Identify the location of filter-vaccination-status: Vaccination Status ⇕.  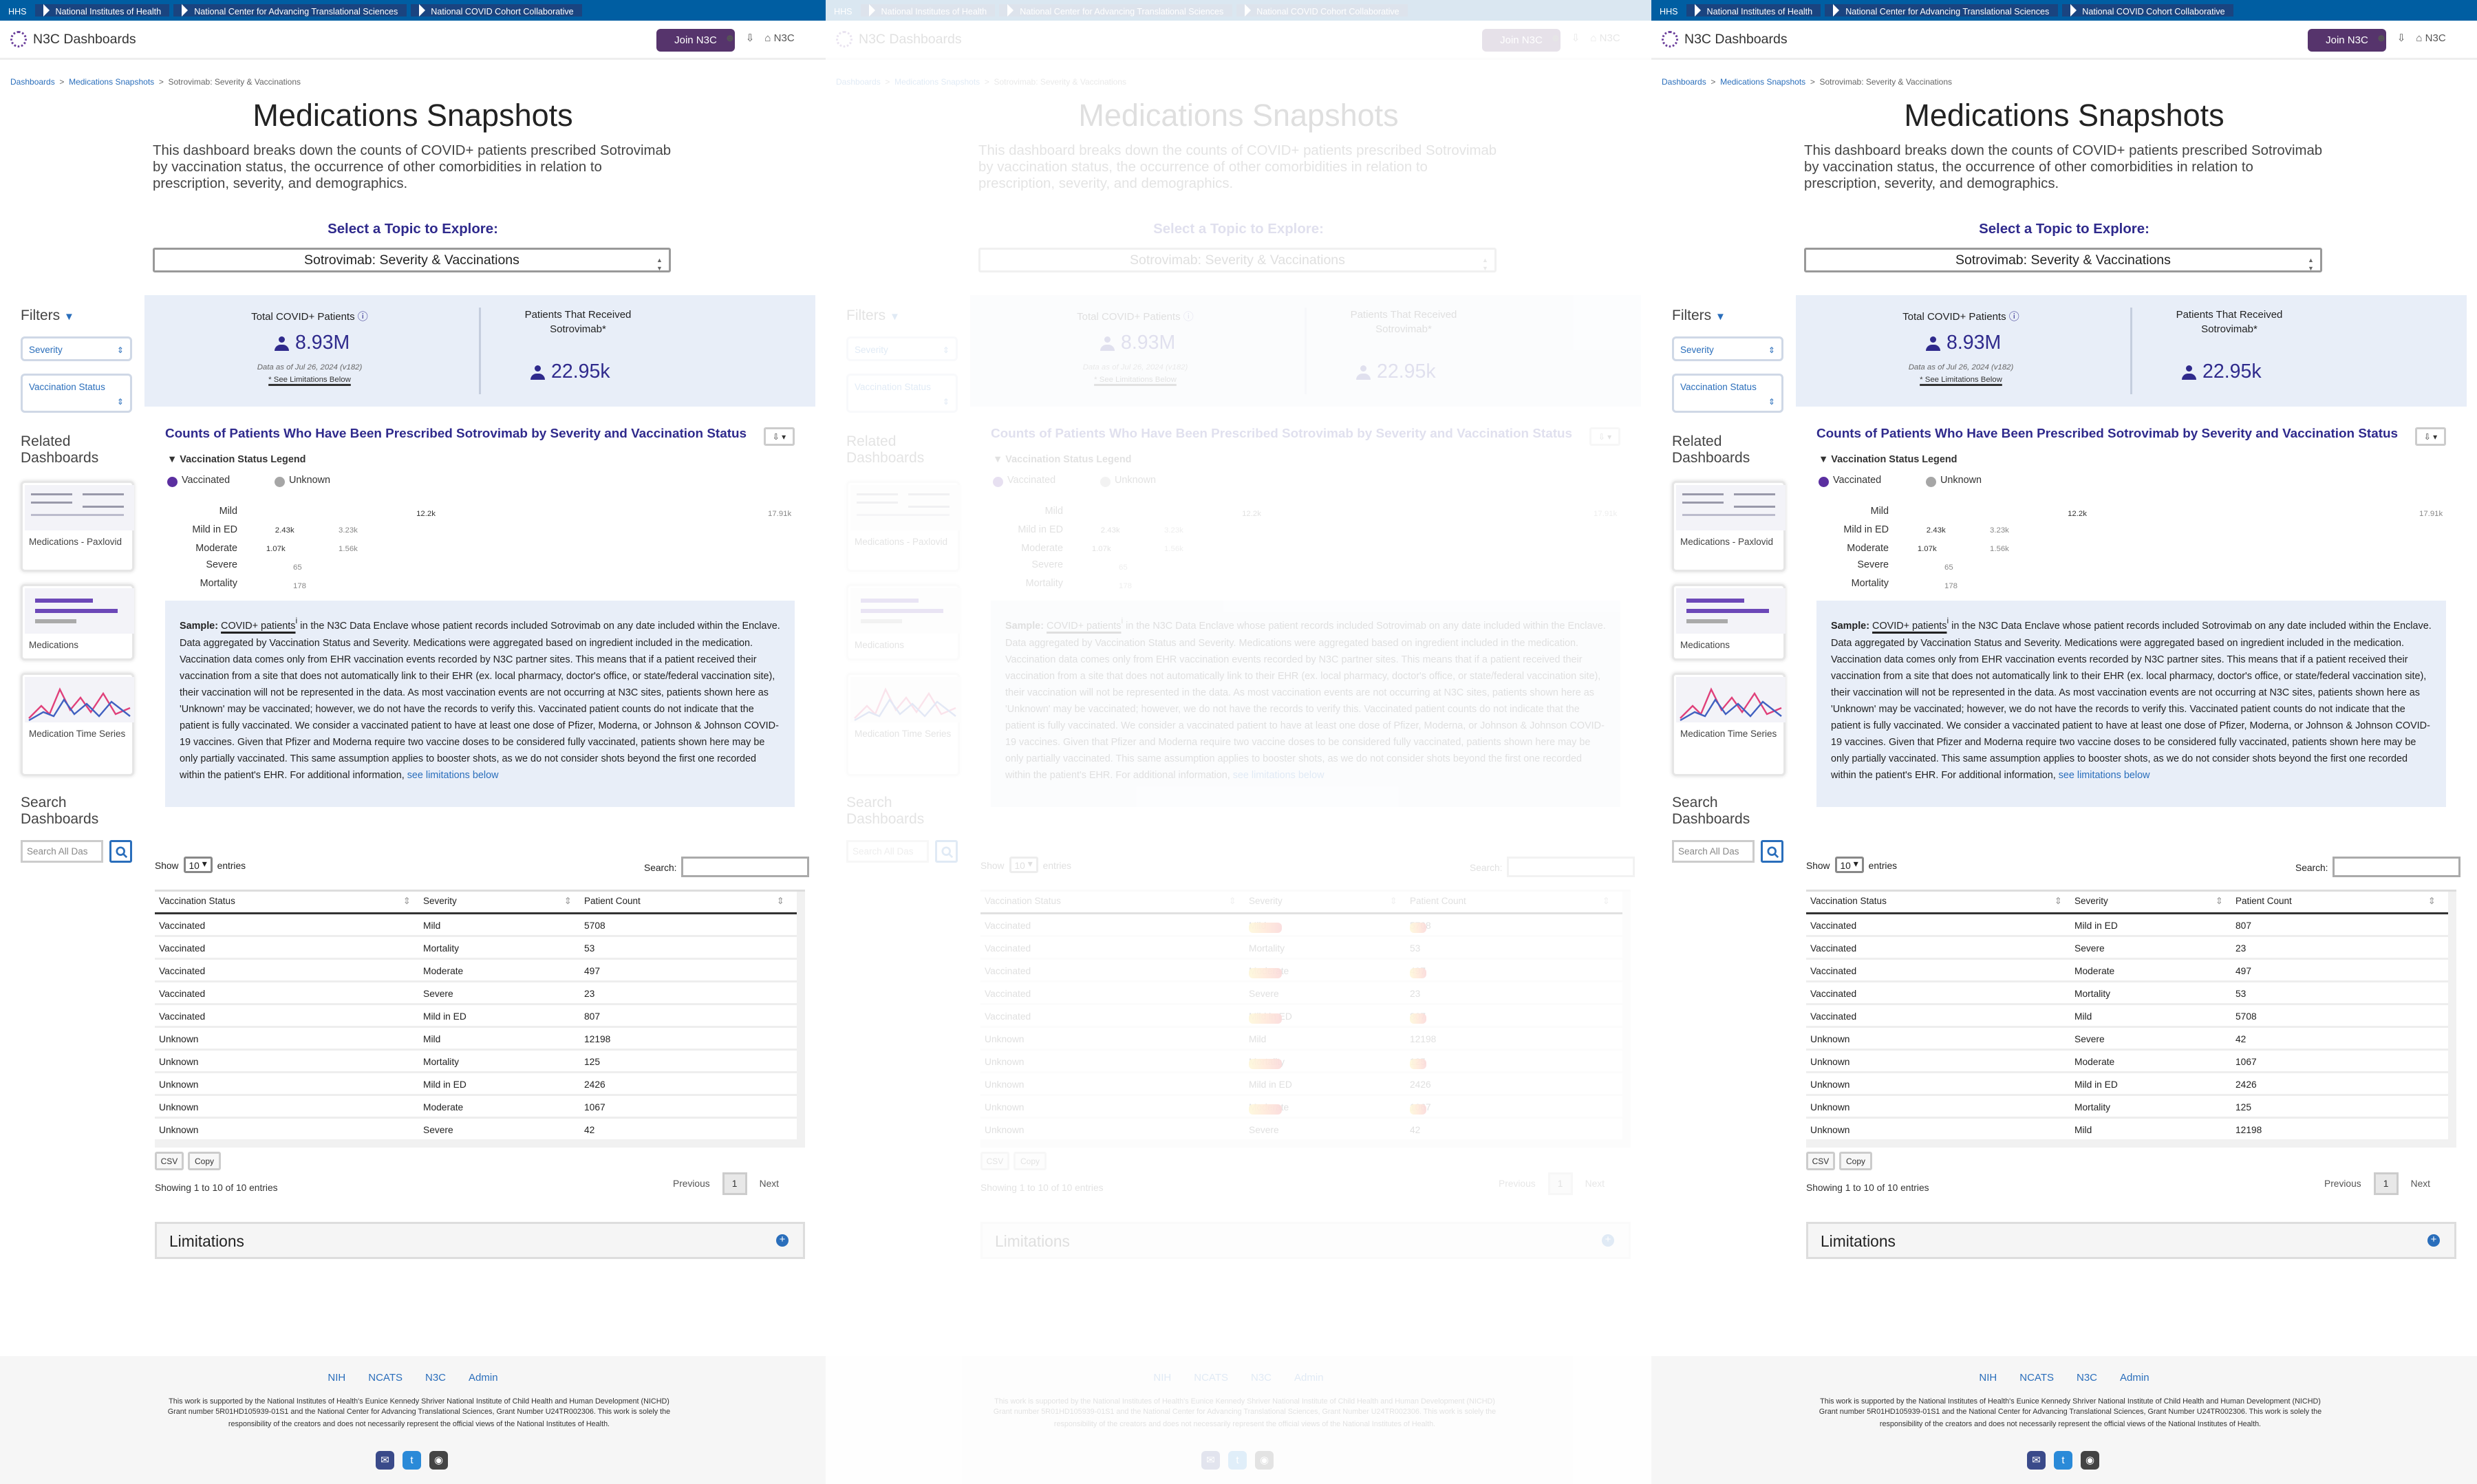
(902, 393).